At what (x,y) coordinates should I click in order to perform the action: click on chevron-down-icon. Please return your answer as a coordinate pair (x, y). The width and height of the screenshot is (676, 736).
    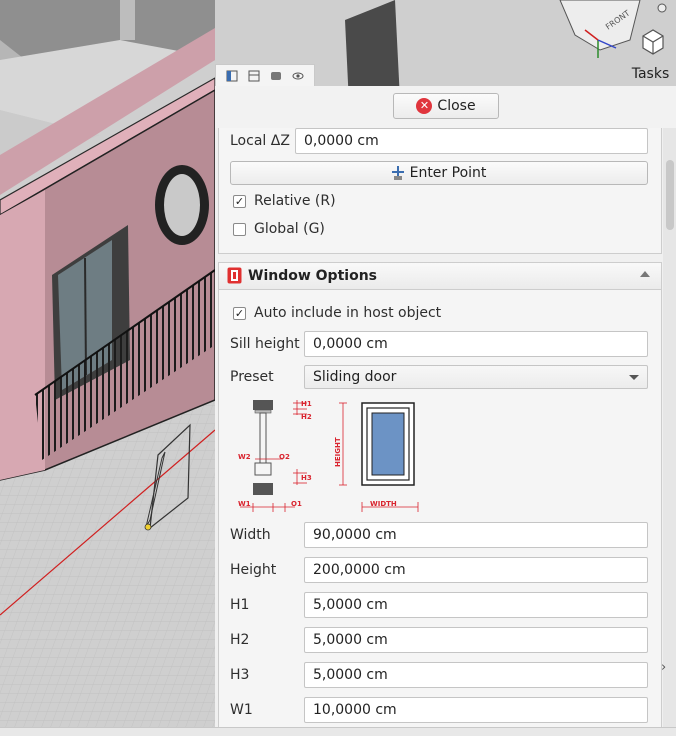
    Looking at the image, I should click on (634, 377).